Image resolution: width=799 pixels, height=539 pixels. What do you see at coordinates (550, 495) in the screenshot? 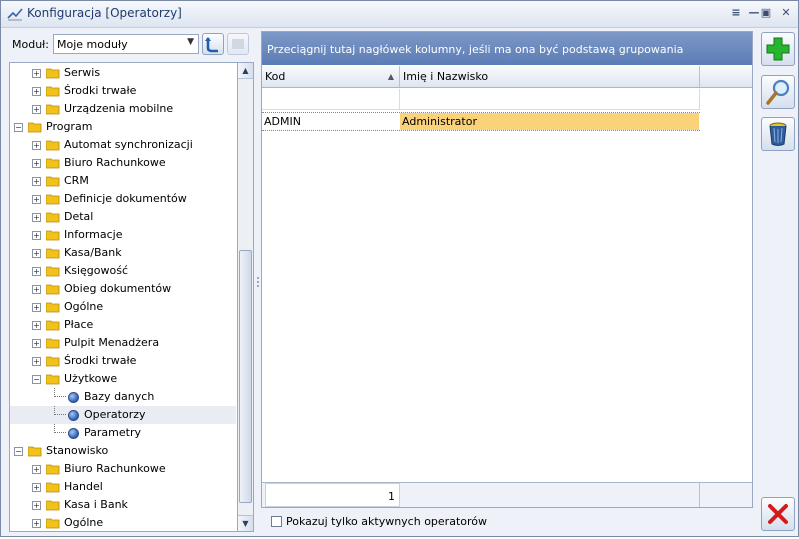
I see `footer-cell-name` at bounding box center [550, 495].